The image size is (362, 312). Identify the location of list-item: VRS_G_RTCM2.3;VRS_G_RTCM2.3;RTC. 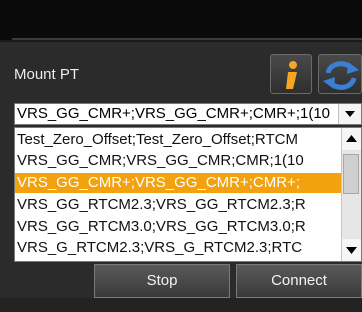
(178, 248).